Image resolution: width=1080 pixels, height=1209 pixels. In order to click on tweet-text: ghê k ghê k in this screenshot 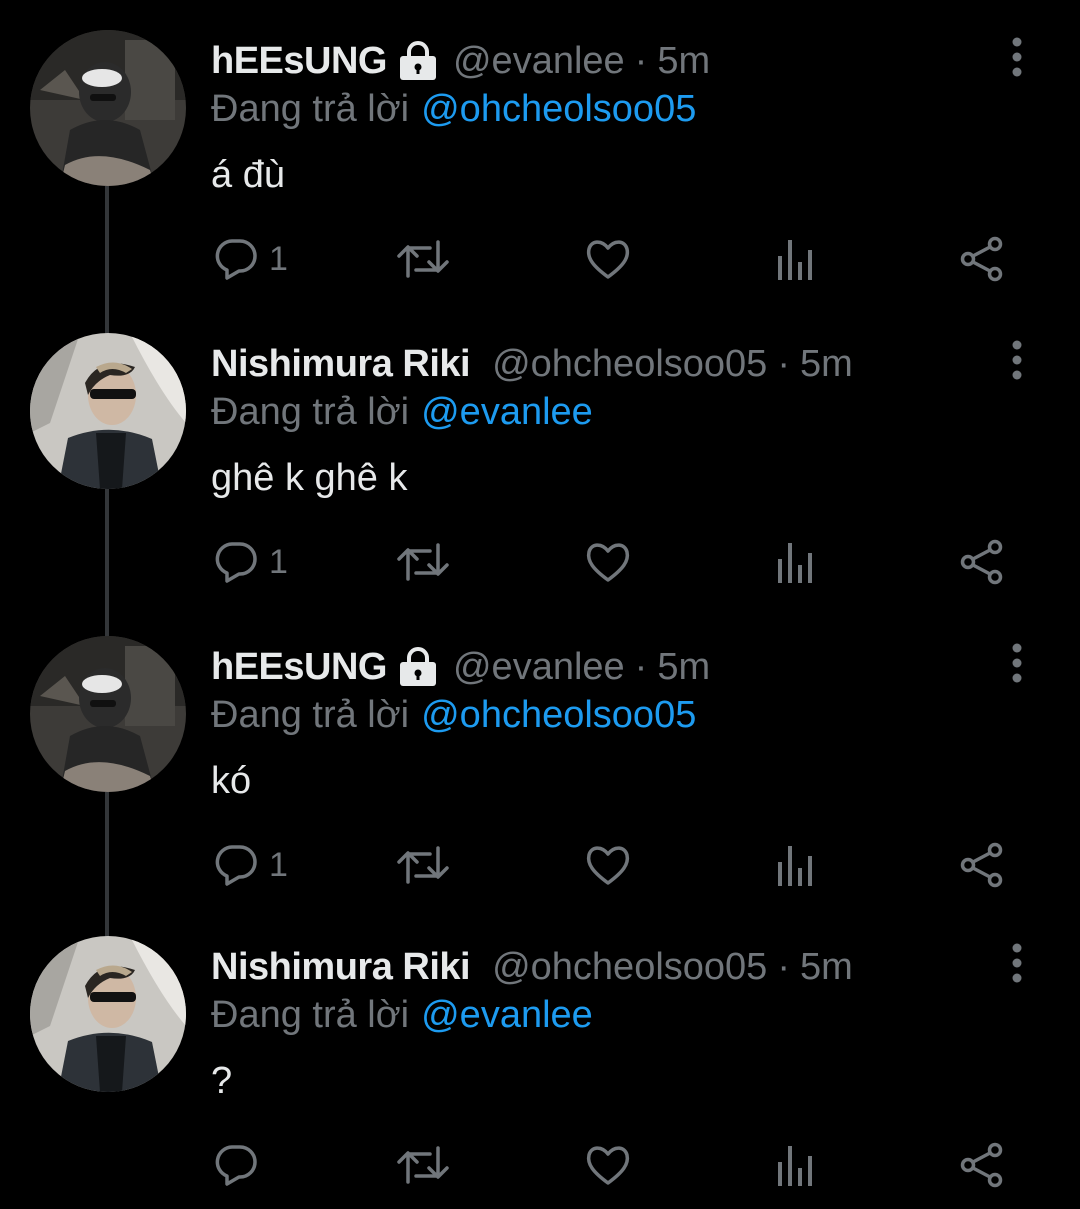, I will do `click(309, 478)`.